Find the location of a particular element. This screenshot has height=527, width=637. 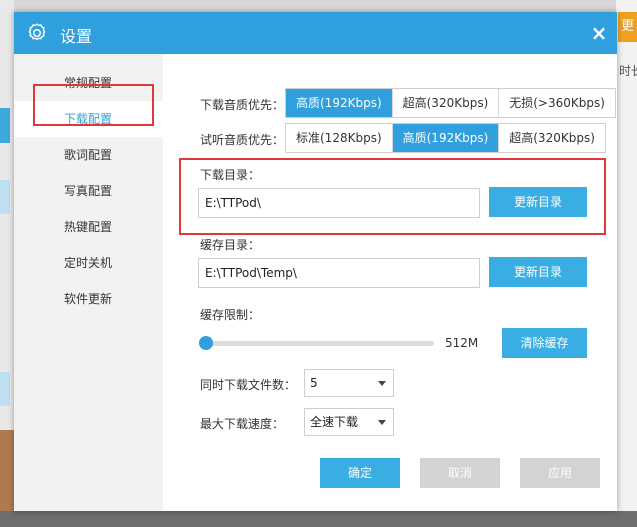

background-app-text: 时长 is located at coordinates (628, 71).